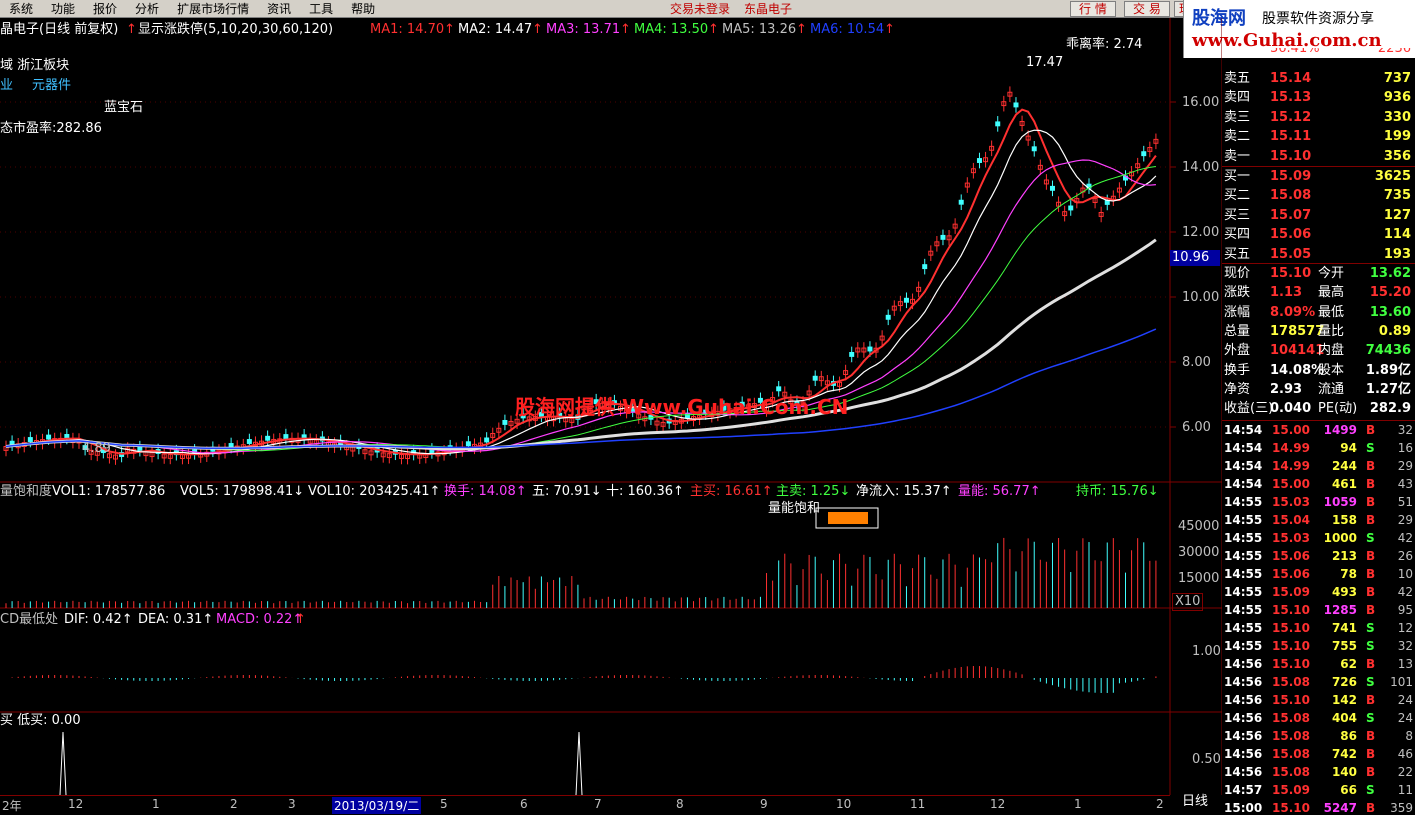 The image size is (1415, 815). What do you see at coordinates (581, 389) in the screenshot?
I see `moving-average-line` at bounding box center [581, 389].